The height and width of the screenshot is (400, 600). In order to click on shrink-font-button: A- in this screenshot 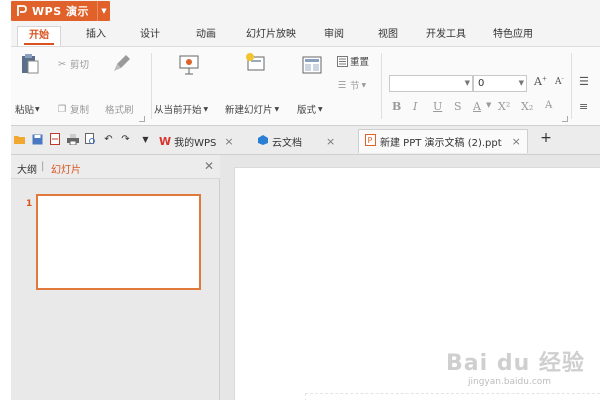, I will do `click(559, 81)`.